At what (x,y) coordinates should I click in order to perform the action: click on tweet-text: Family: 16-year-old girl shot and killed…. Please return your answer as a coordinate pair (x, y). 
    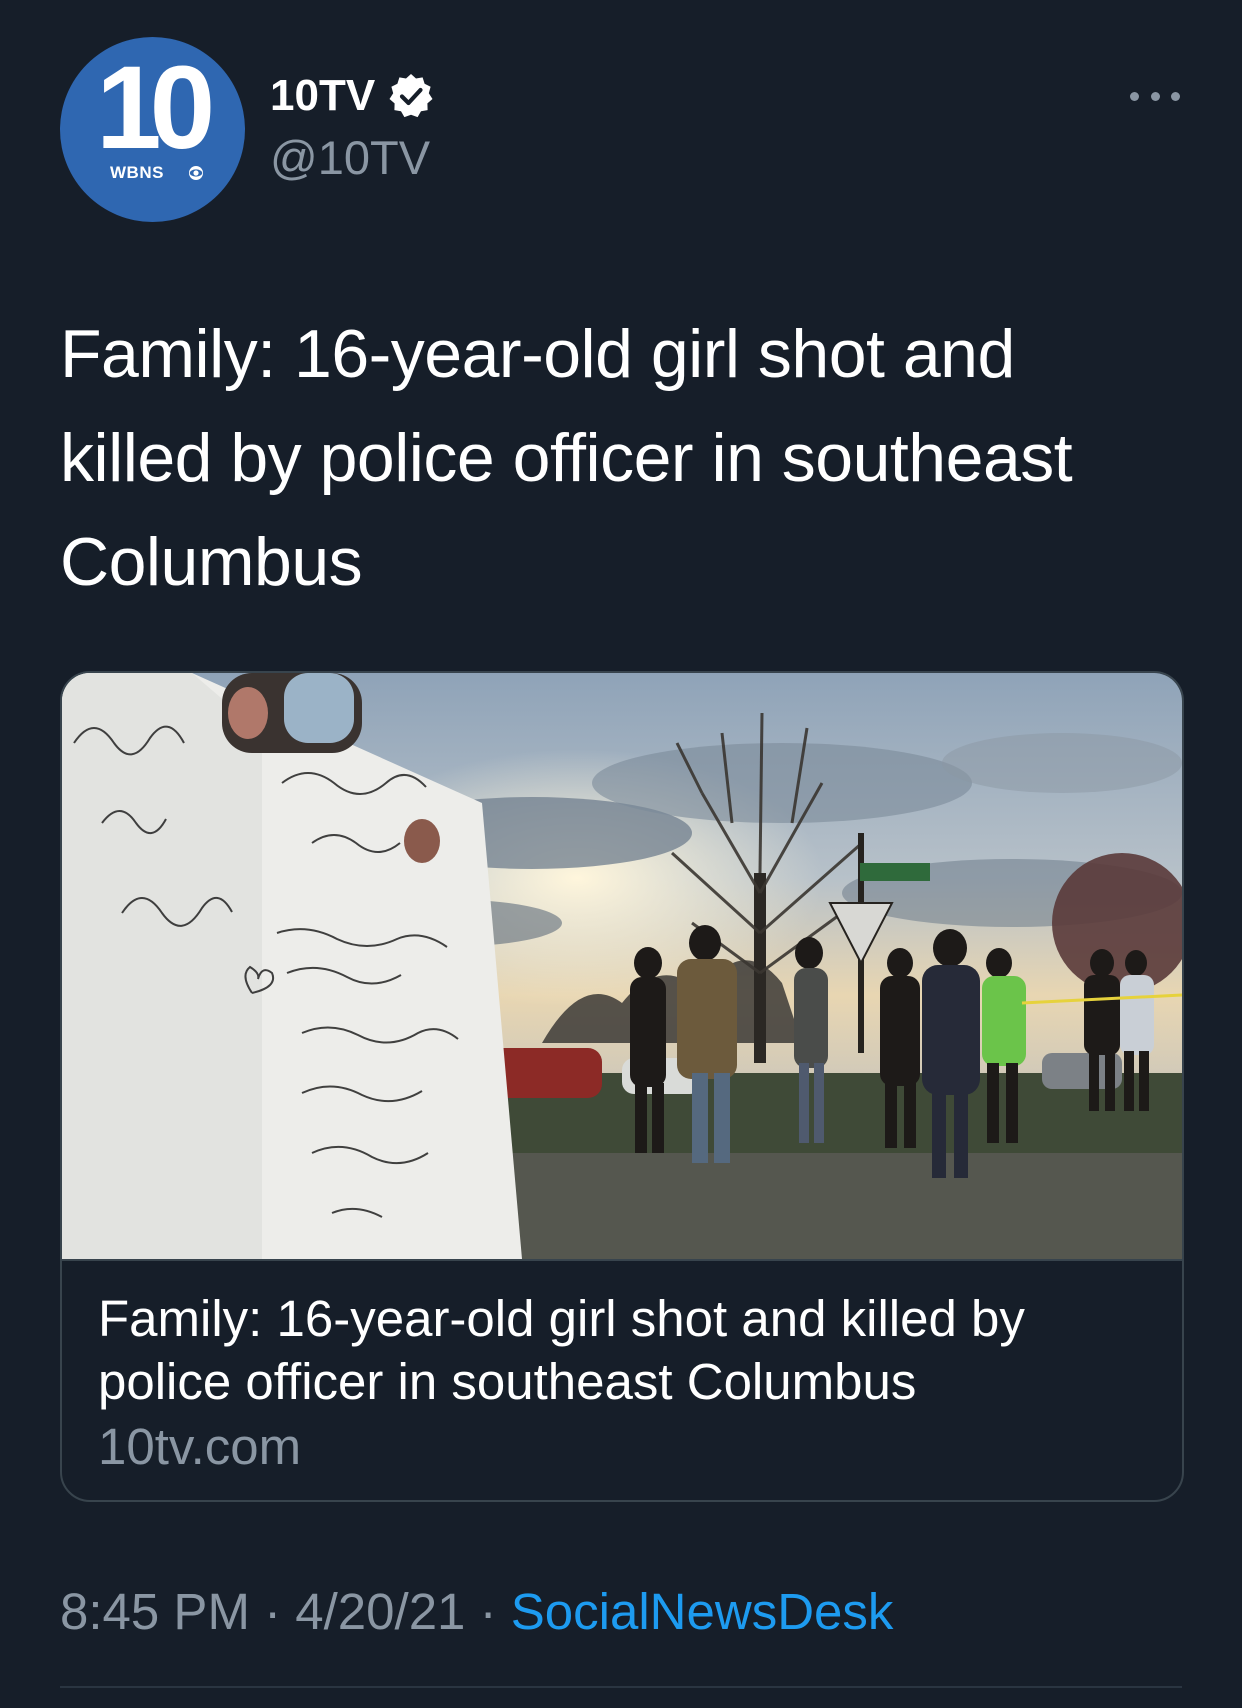
    Looking at the image, I should click on (566, 458).